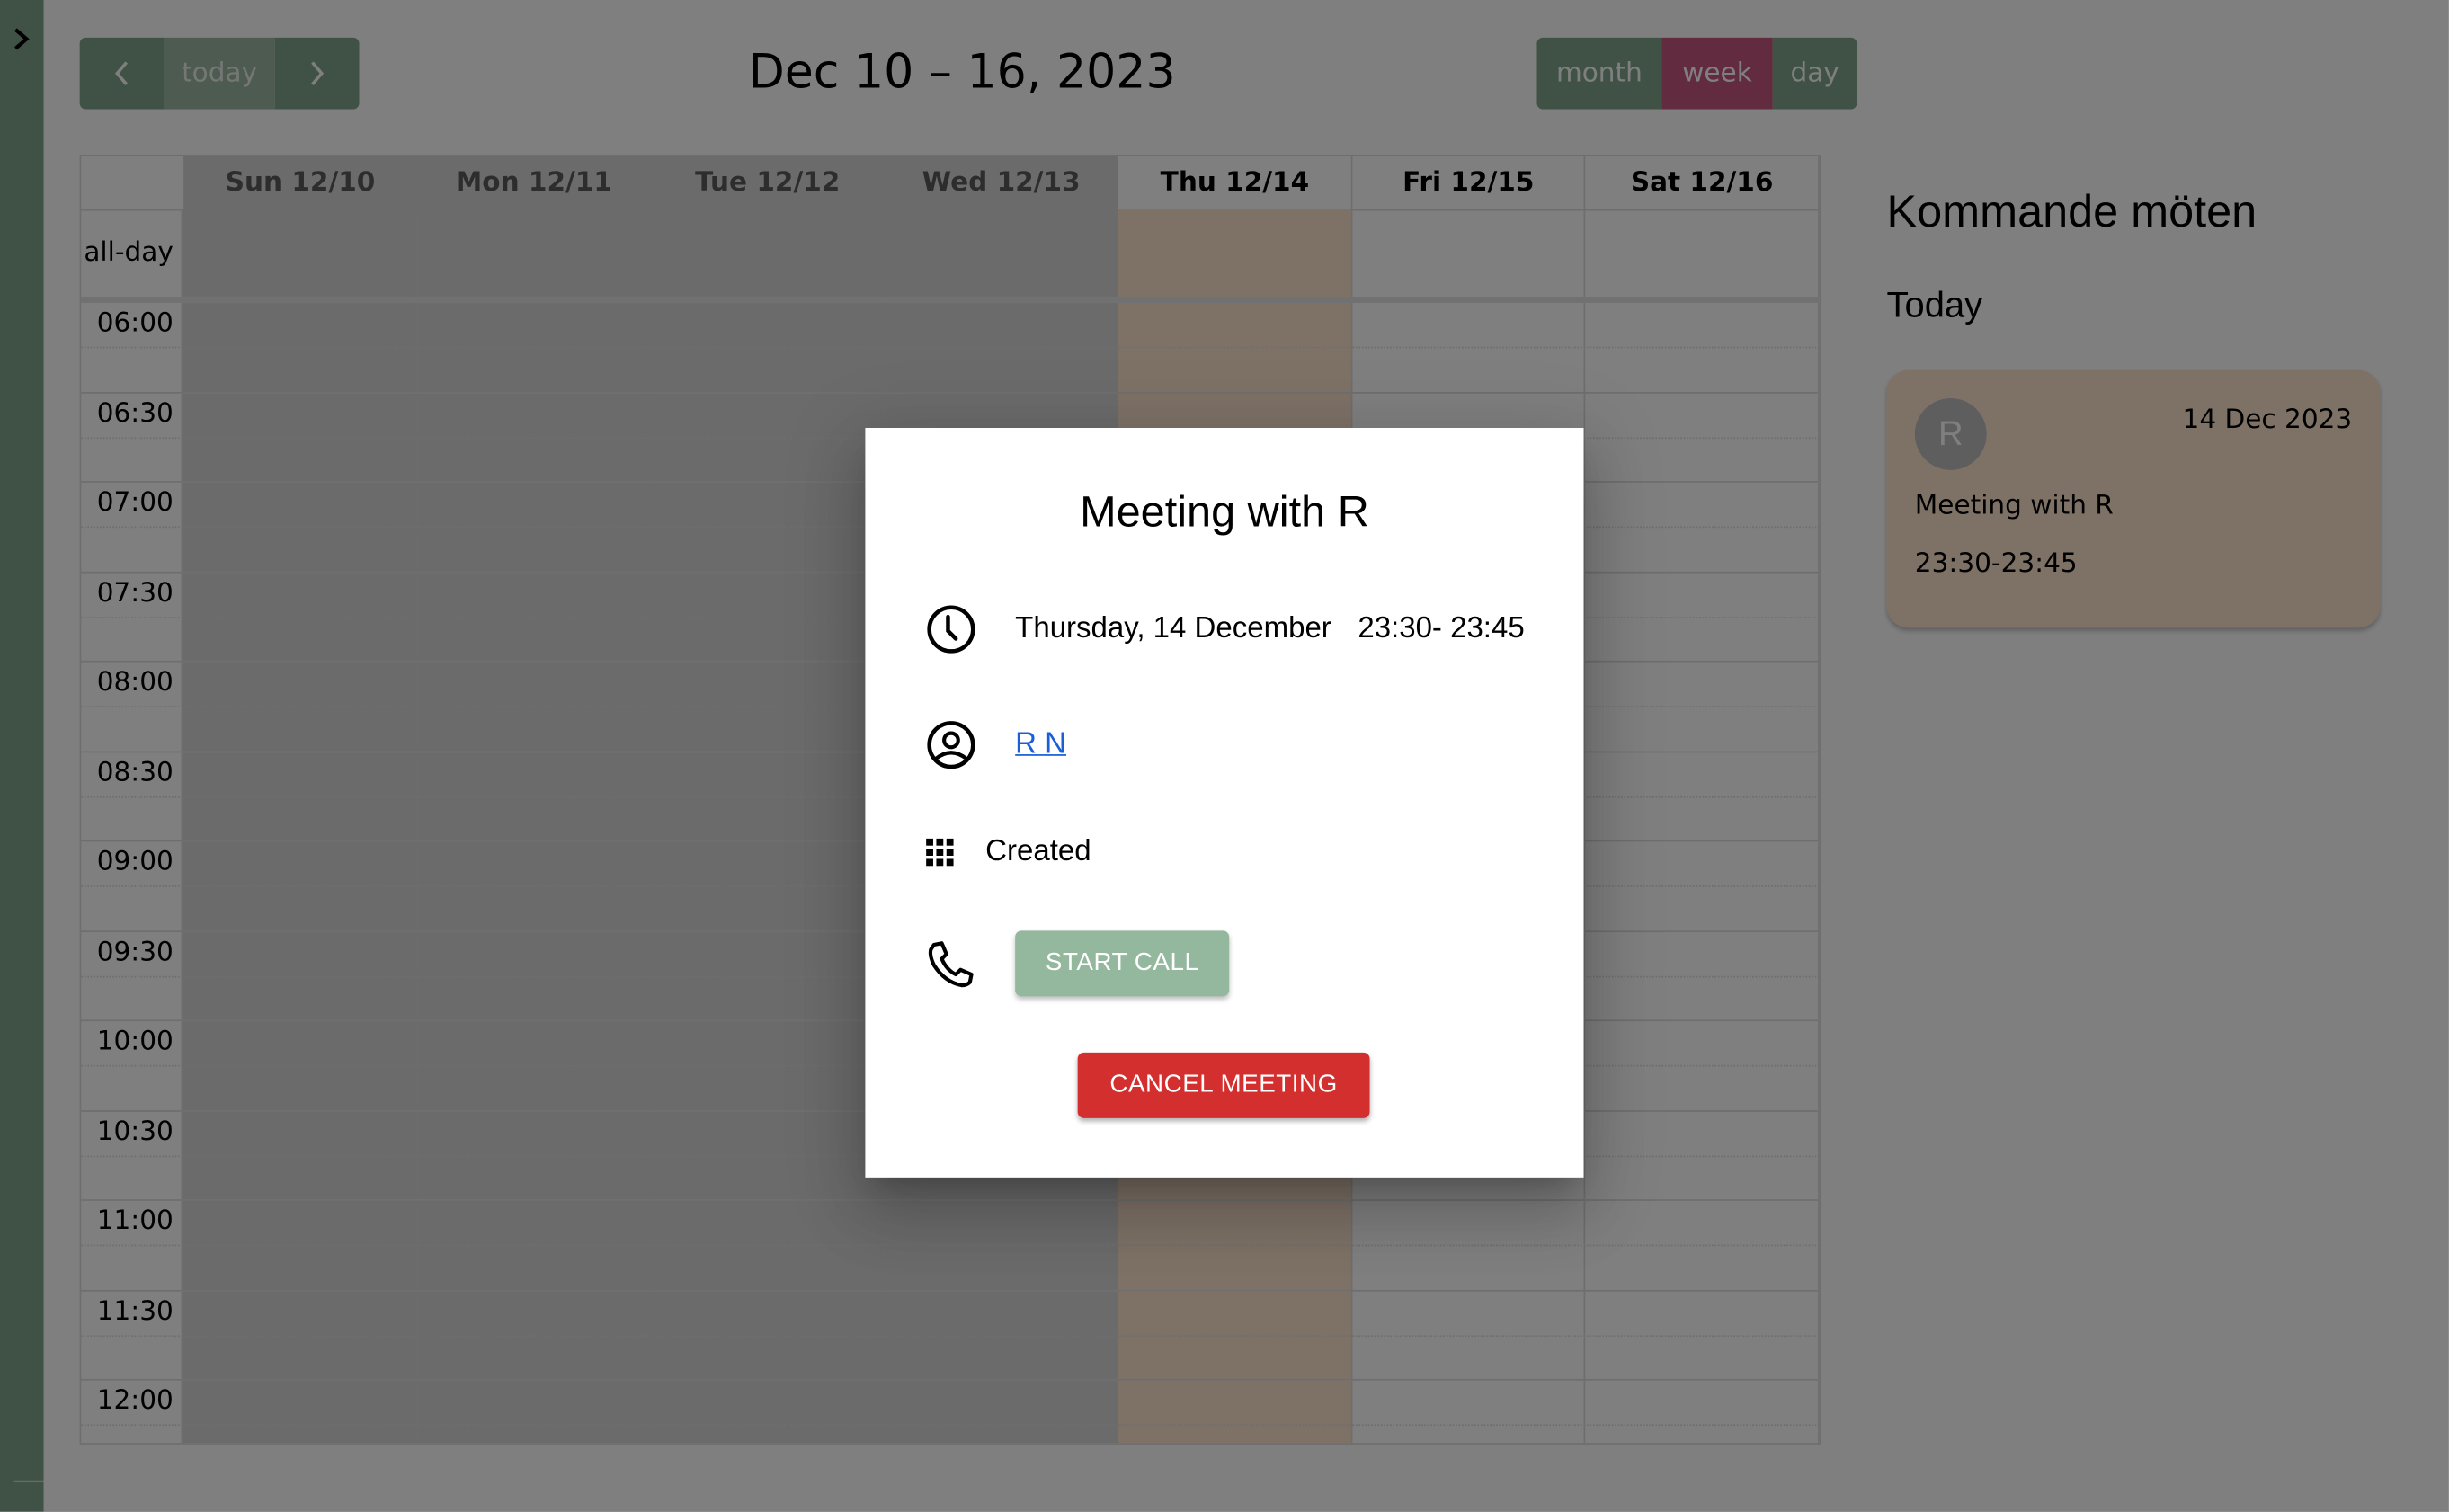 The image size is (2449, 1512). I want to click on meeting-time-row: Thursday, 14 December 23:30- 23:45, so click(1225, 629).